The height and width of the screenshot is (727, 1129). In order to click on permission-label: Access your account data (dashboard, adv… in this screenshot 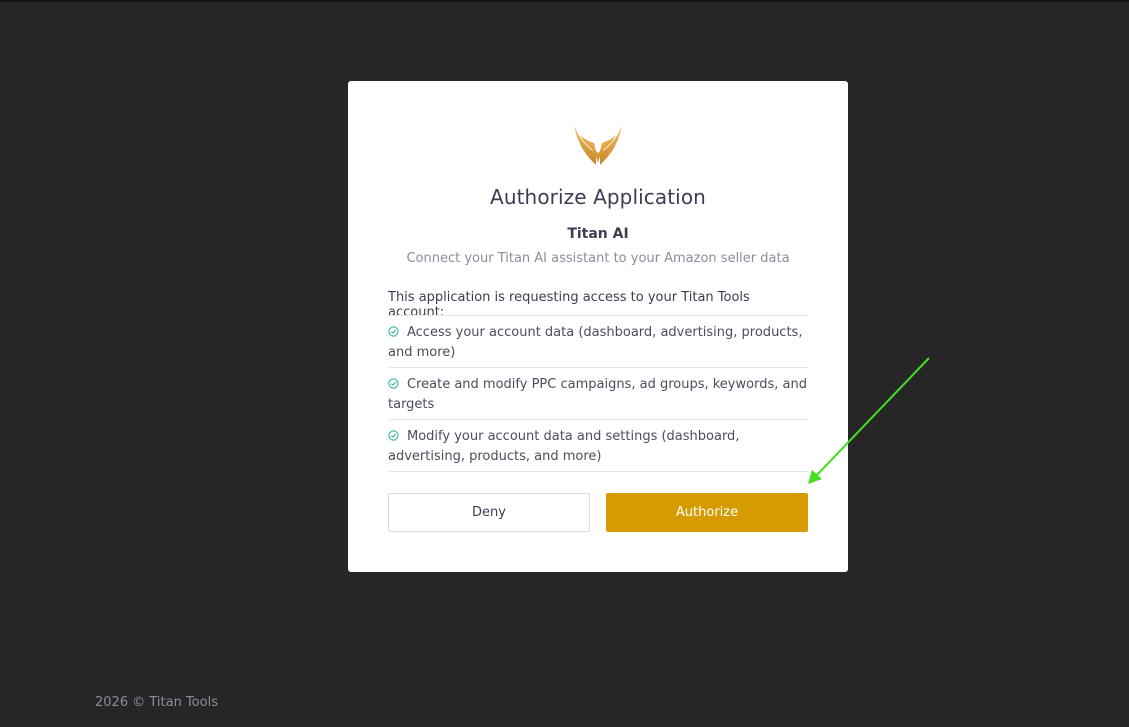, I will do `click(595, 342)`.